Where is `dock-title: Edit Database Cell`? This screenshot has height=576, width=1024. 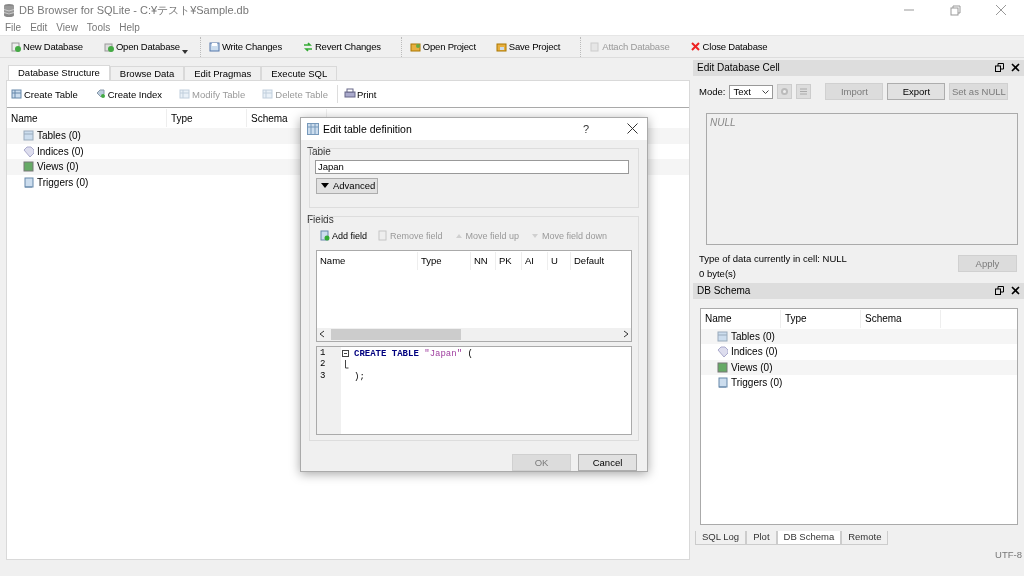 dock-title: Edit Database Cell is located at coordinates (738, 68).